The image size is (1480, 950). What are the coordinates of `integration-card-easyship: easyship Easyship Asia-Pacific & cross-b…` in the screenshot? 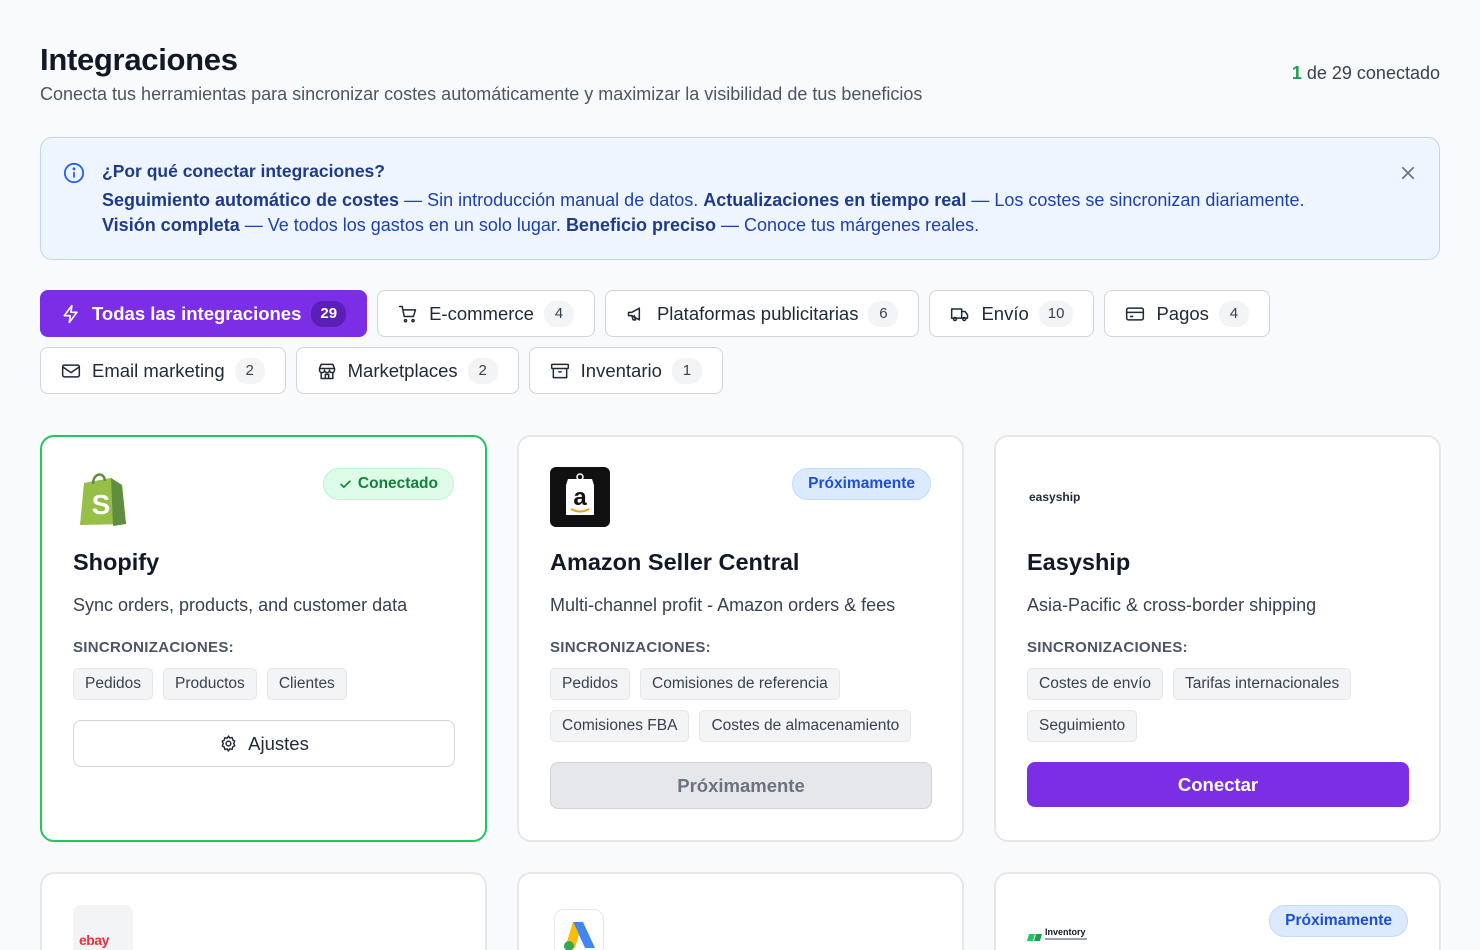 It's located at (1217, 638).